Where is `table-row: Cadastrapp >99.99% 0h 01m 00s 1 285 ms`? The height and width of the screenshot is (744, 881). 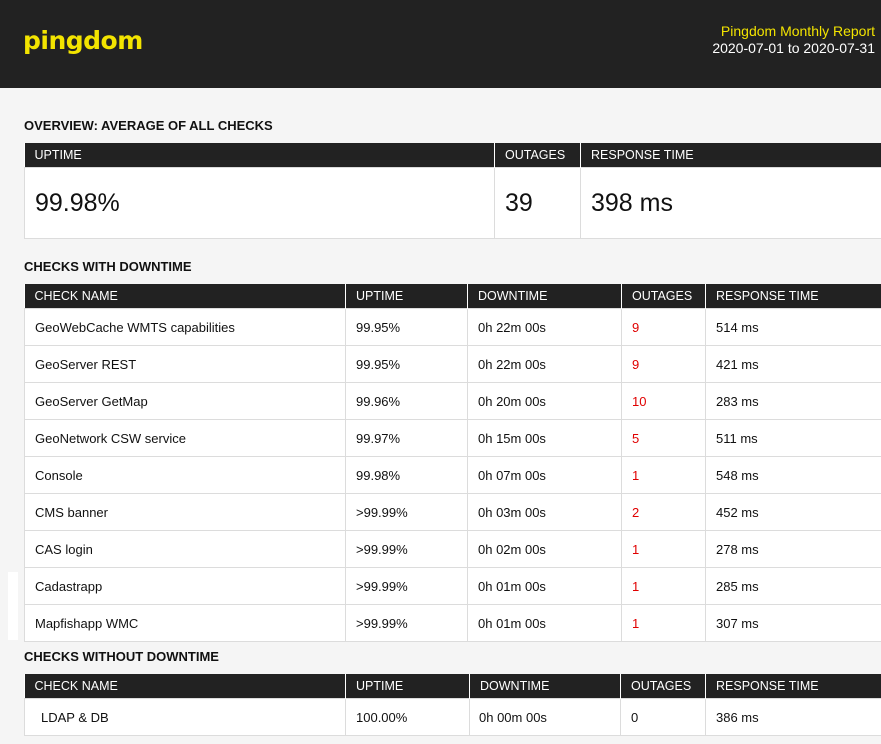
table-row: Cadastrapp >99.99% 0h 01m 00s 1 285 ms is located at coordinates (452, 586).